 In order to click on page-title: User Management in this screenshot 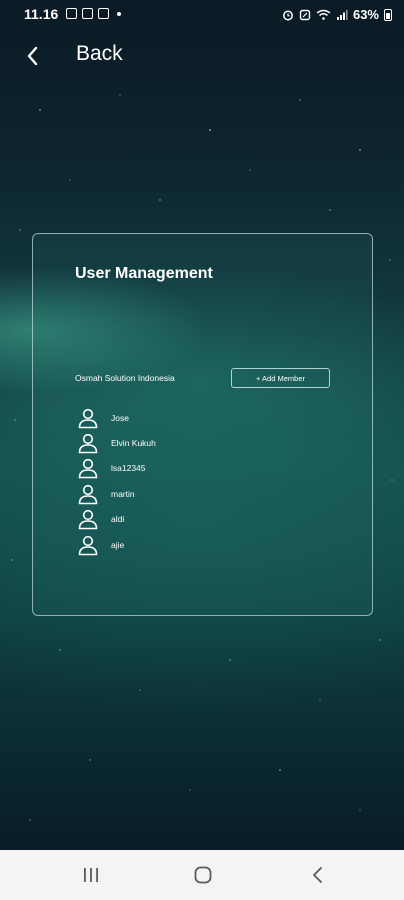, I will do `click(144, 273)`.